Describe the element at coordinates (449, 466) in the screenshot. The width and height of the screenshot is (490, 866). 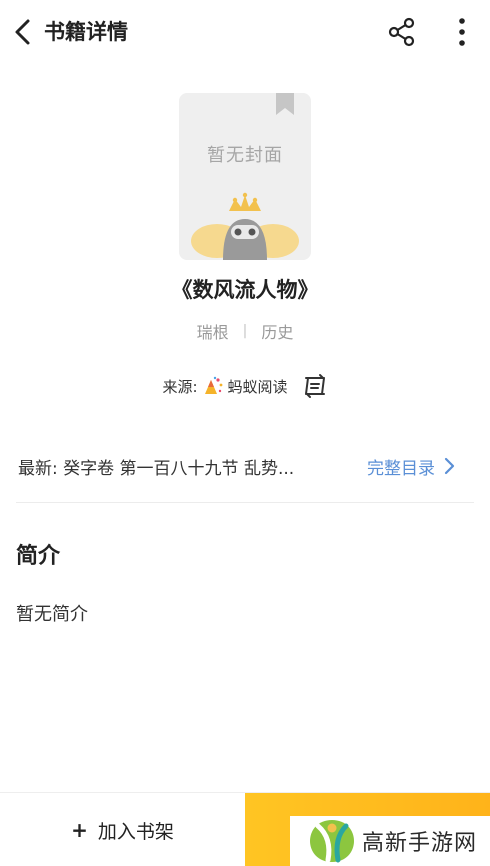
I see `chevron-right-icon` at that location.